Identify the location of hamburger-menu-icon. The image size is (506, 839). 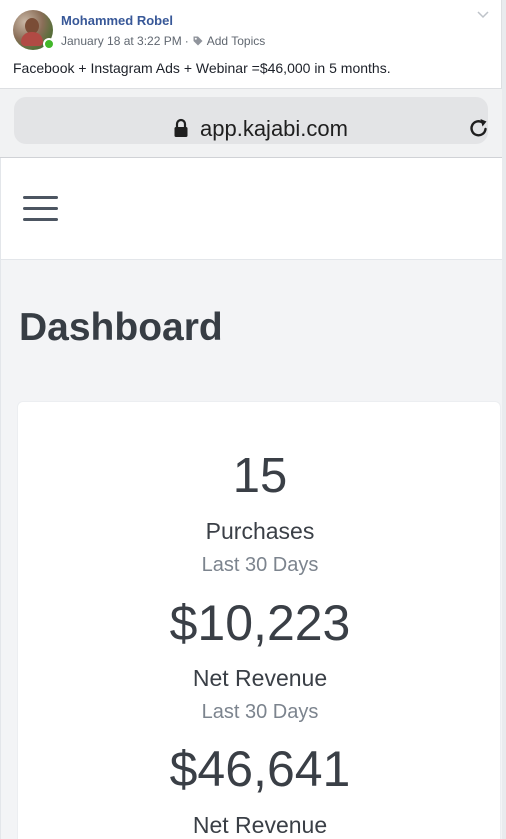
(40, 209).